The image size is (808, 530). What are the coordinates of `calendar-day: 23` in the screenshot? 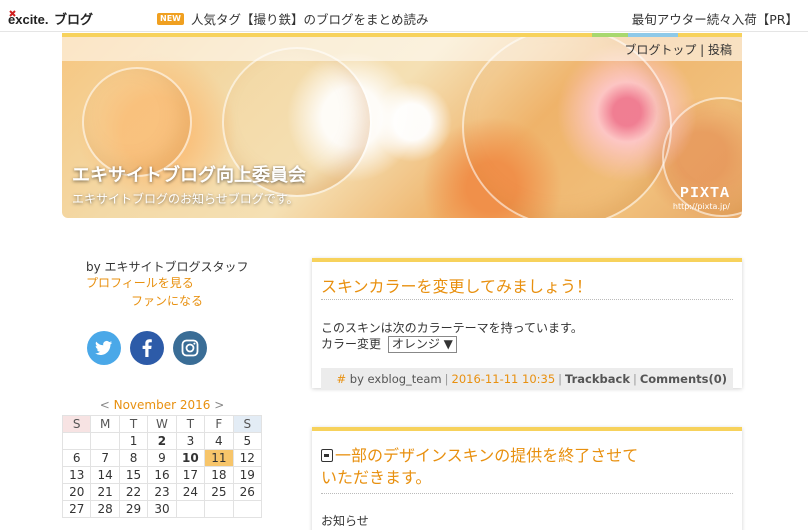 It's located at (162, 492).